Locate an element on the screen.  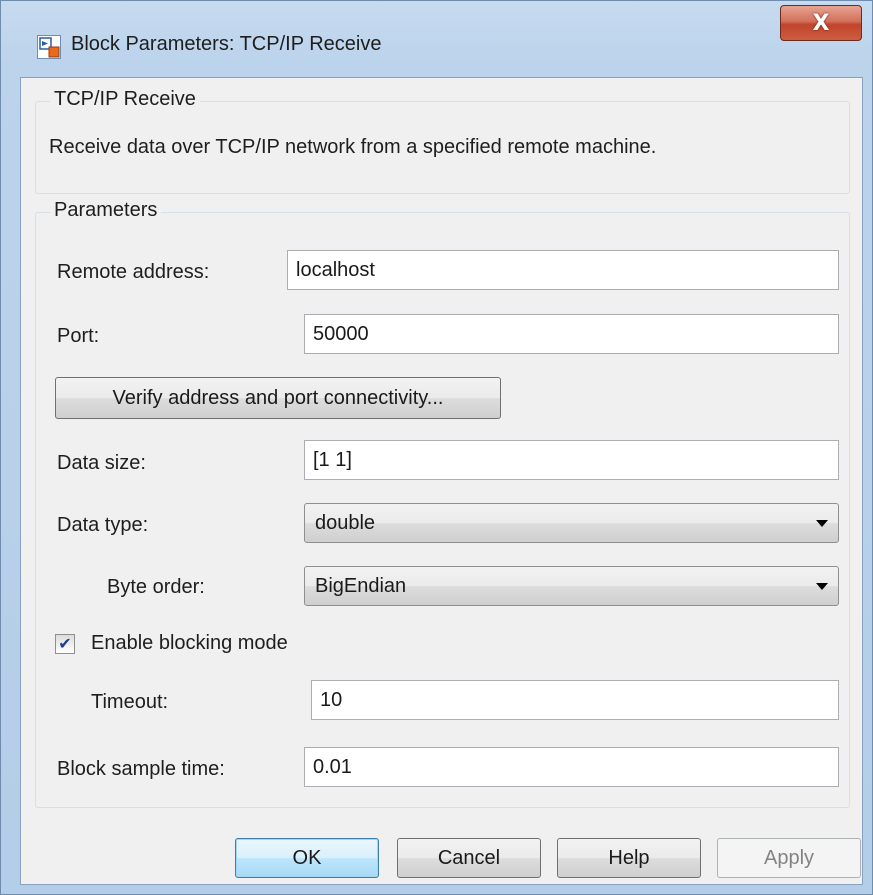
help-button: Help is located at coordinates (629, 858).